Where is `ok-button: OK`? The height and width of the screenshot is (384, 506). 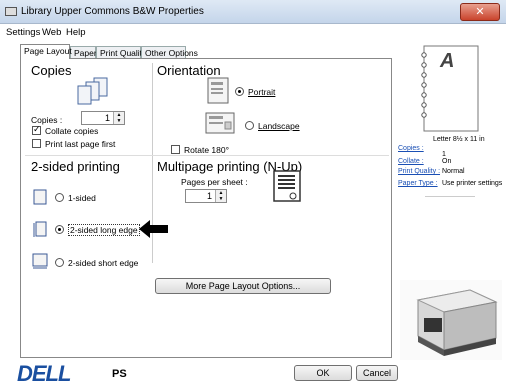 ok-button: OK is located at coordinates (323, 373).